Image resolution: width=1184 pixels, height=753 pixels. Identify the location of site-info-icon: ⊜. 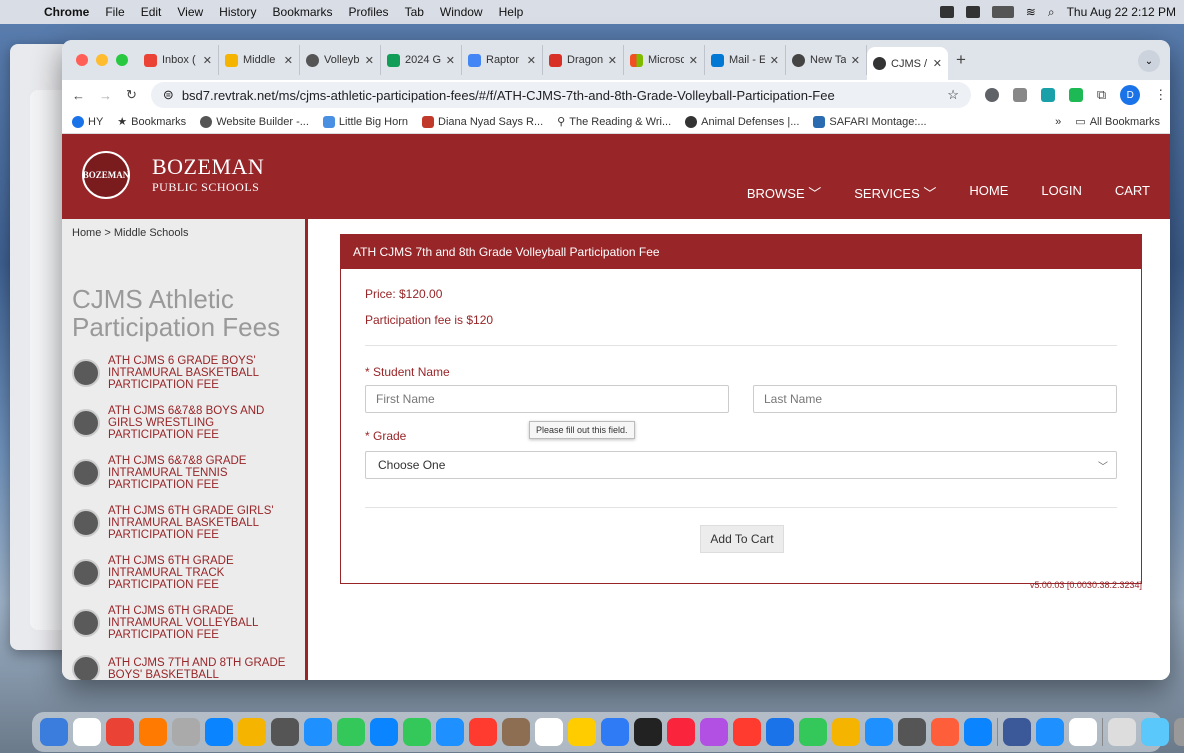
(168, 95).